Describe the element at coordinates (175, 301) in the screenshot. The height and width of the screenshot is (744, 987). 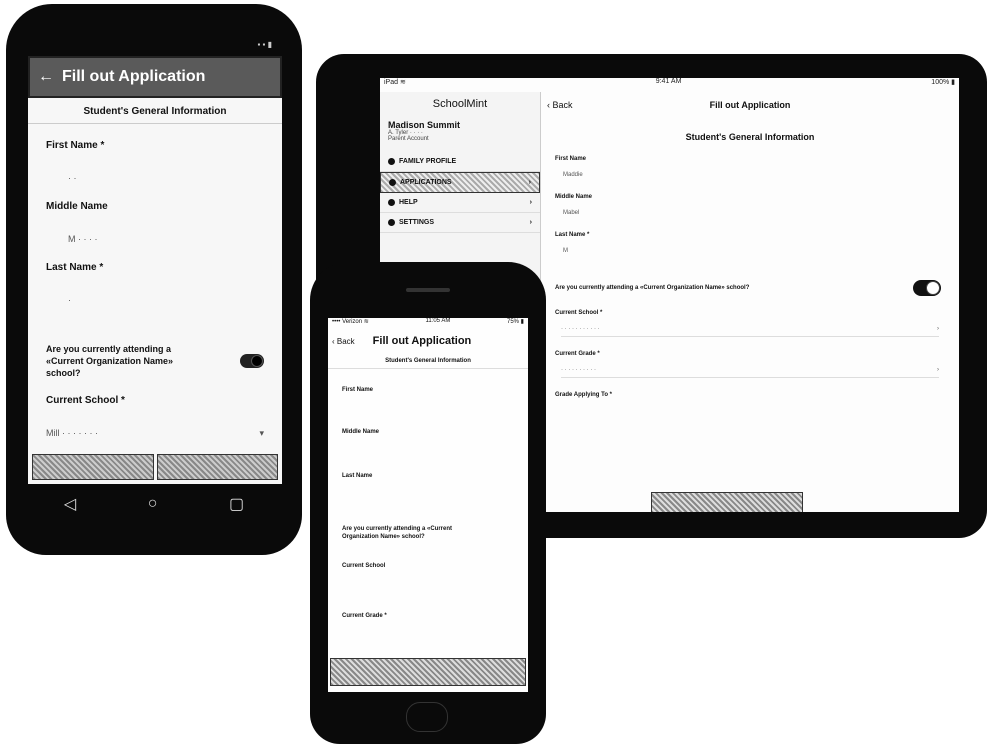
I see `last-name-input: ·` at that location.